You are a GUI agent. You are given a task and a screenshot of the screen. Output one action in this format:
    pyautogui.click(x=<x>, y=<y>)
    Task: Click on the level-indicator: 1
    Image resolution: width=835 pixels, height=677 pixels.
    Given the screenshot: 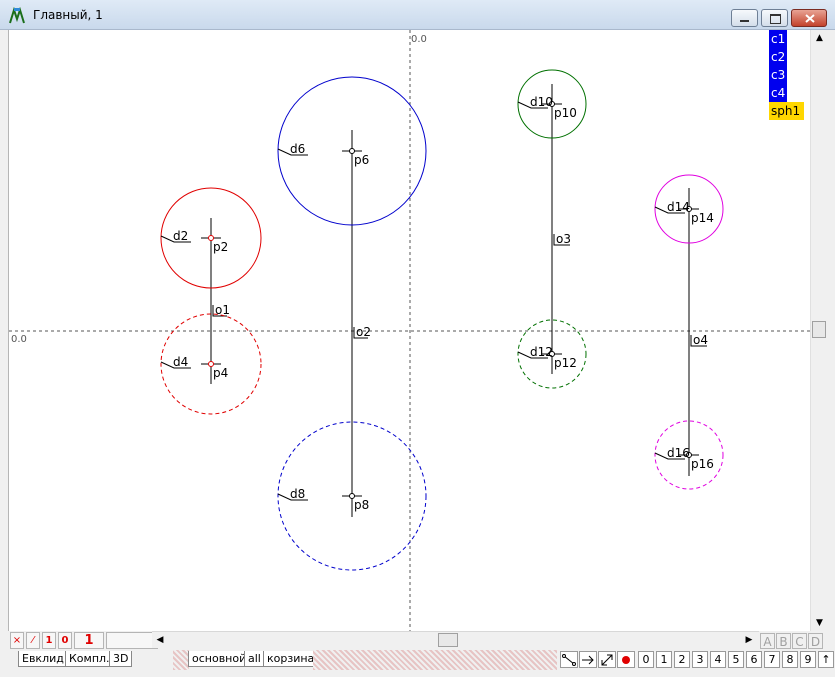 What is the action you would take?
    pyautogui.click(x=89, y=640)
    